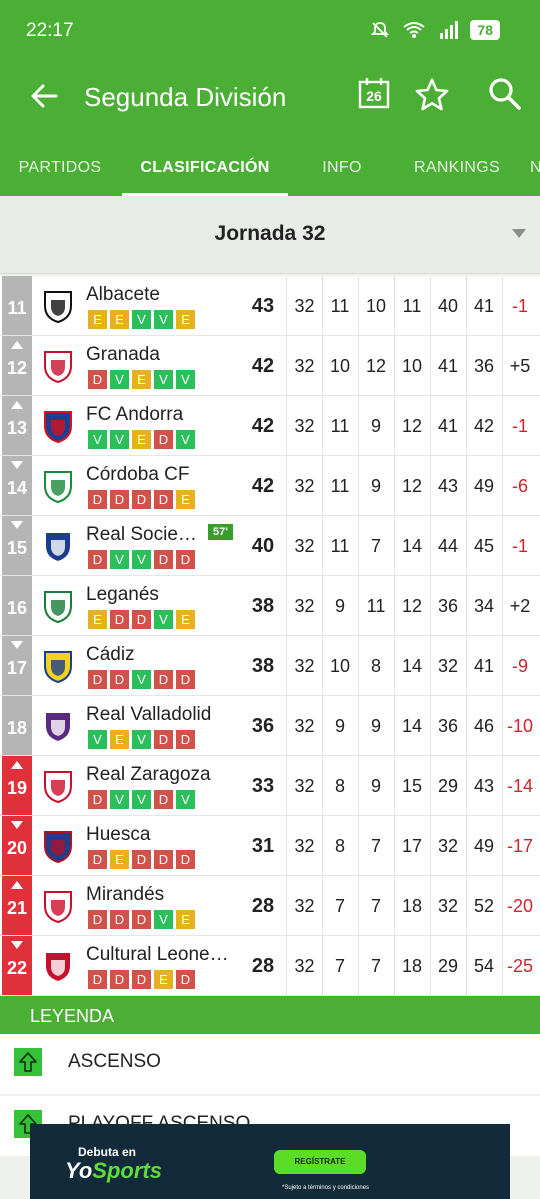 The width and height of the screenshot is (540, 1199). I want to click on stat-gc: 41, so click(484, 306).